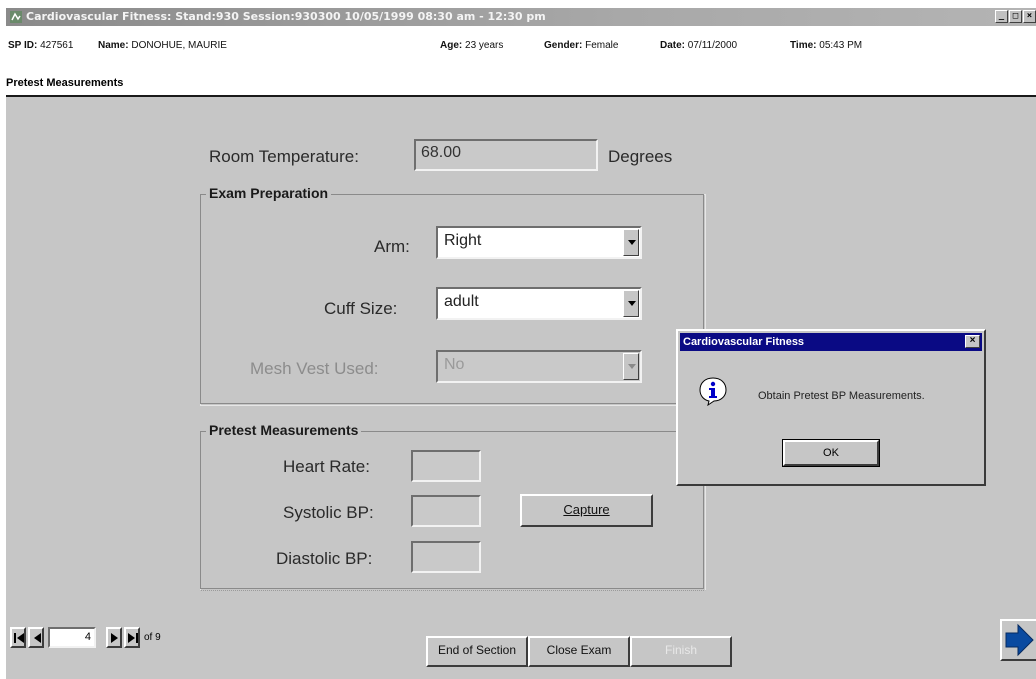 Image resolution: width=1036 pixels, height=679 pixels. I want to click on arm-select: Right, so click(539, 242).